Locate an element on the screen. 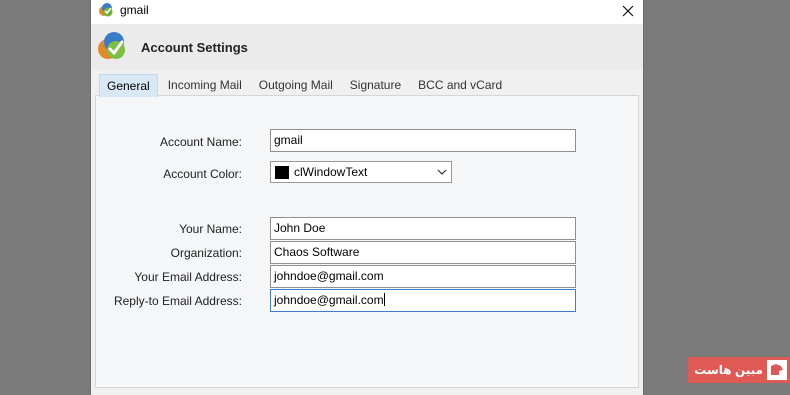 This screenshot has width=790, height=395. account-color-select: clWindowText is located at coordinates (361, 172).